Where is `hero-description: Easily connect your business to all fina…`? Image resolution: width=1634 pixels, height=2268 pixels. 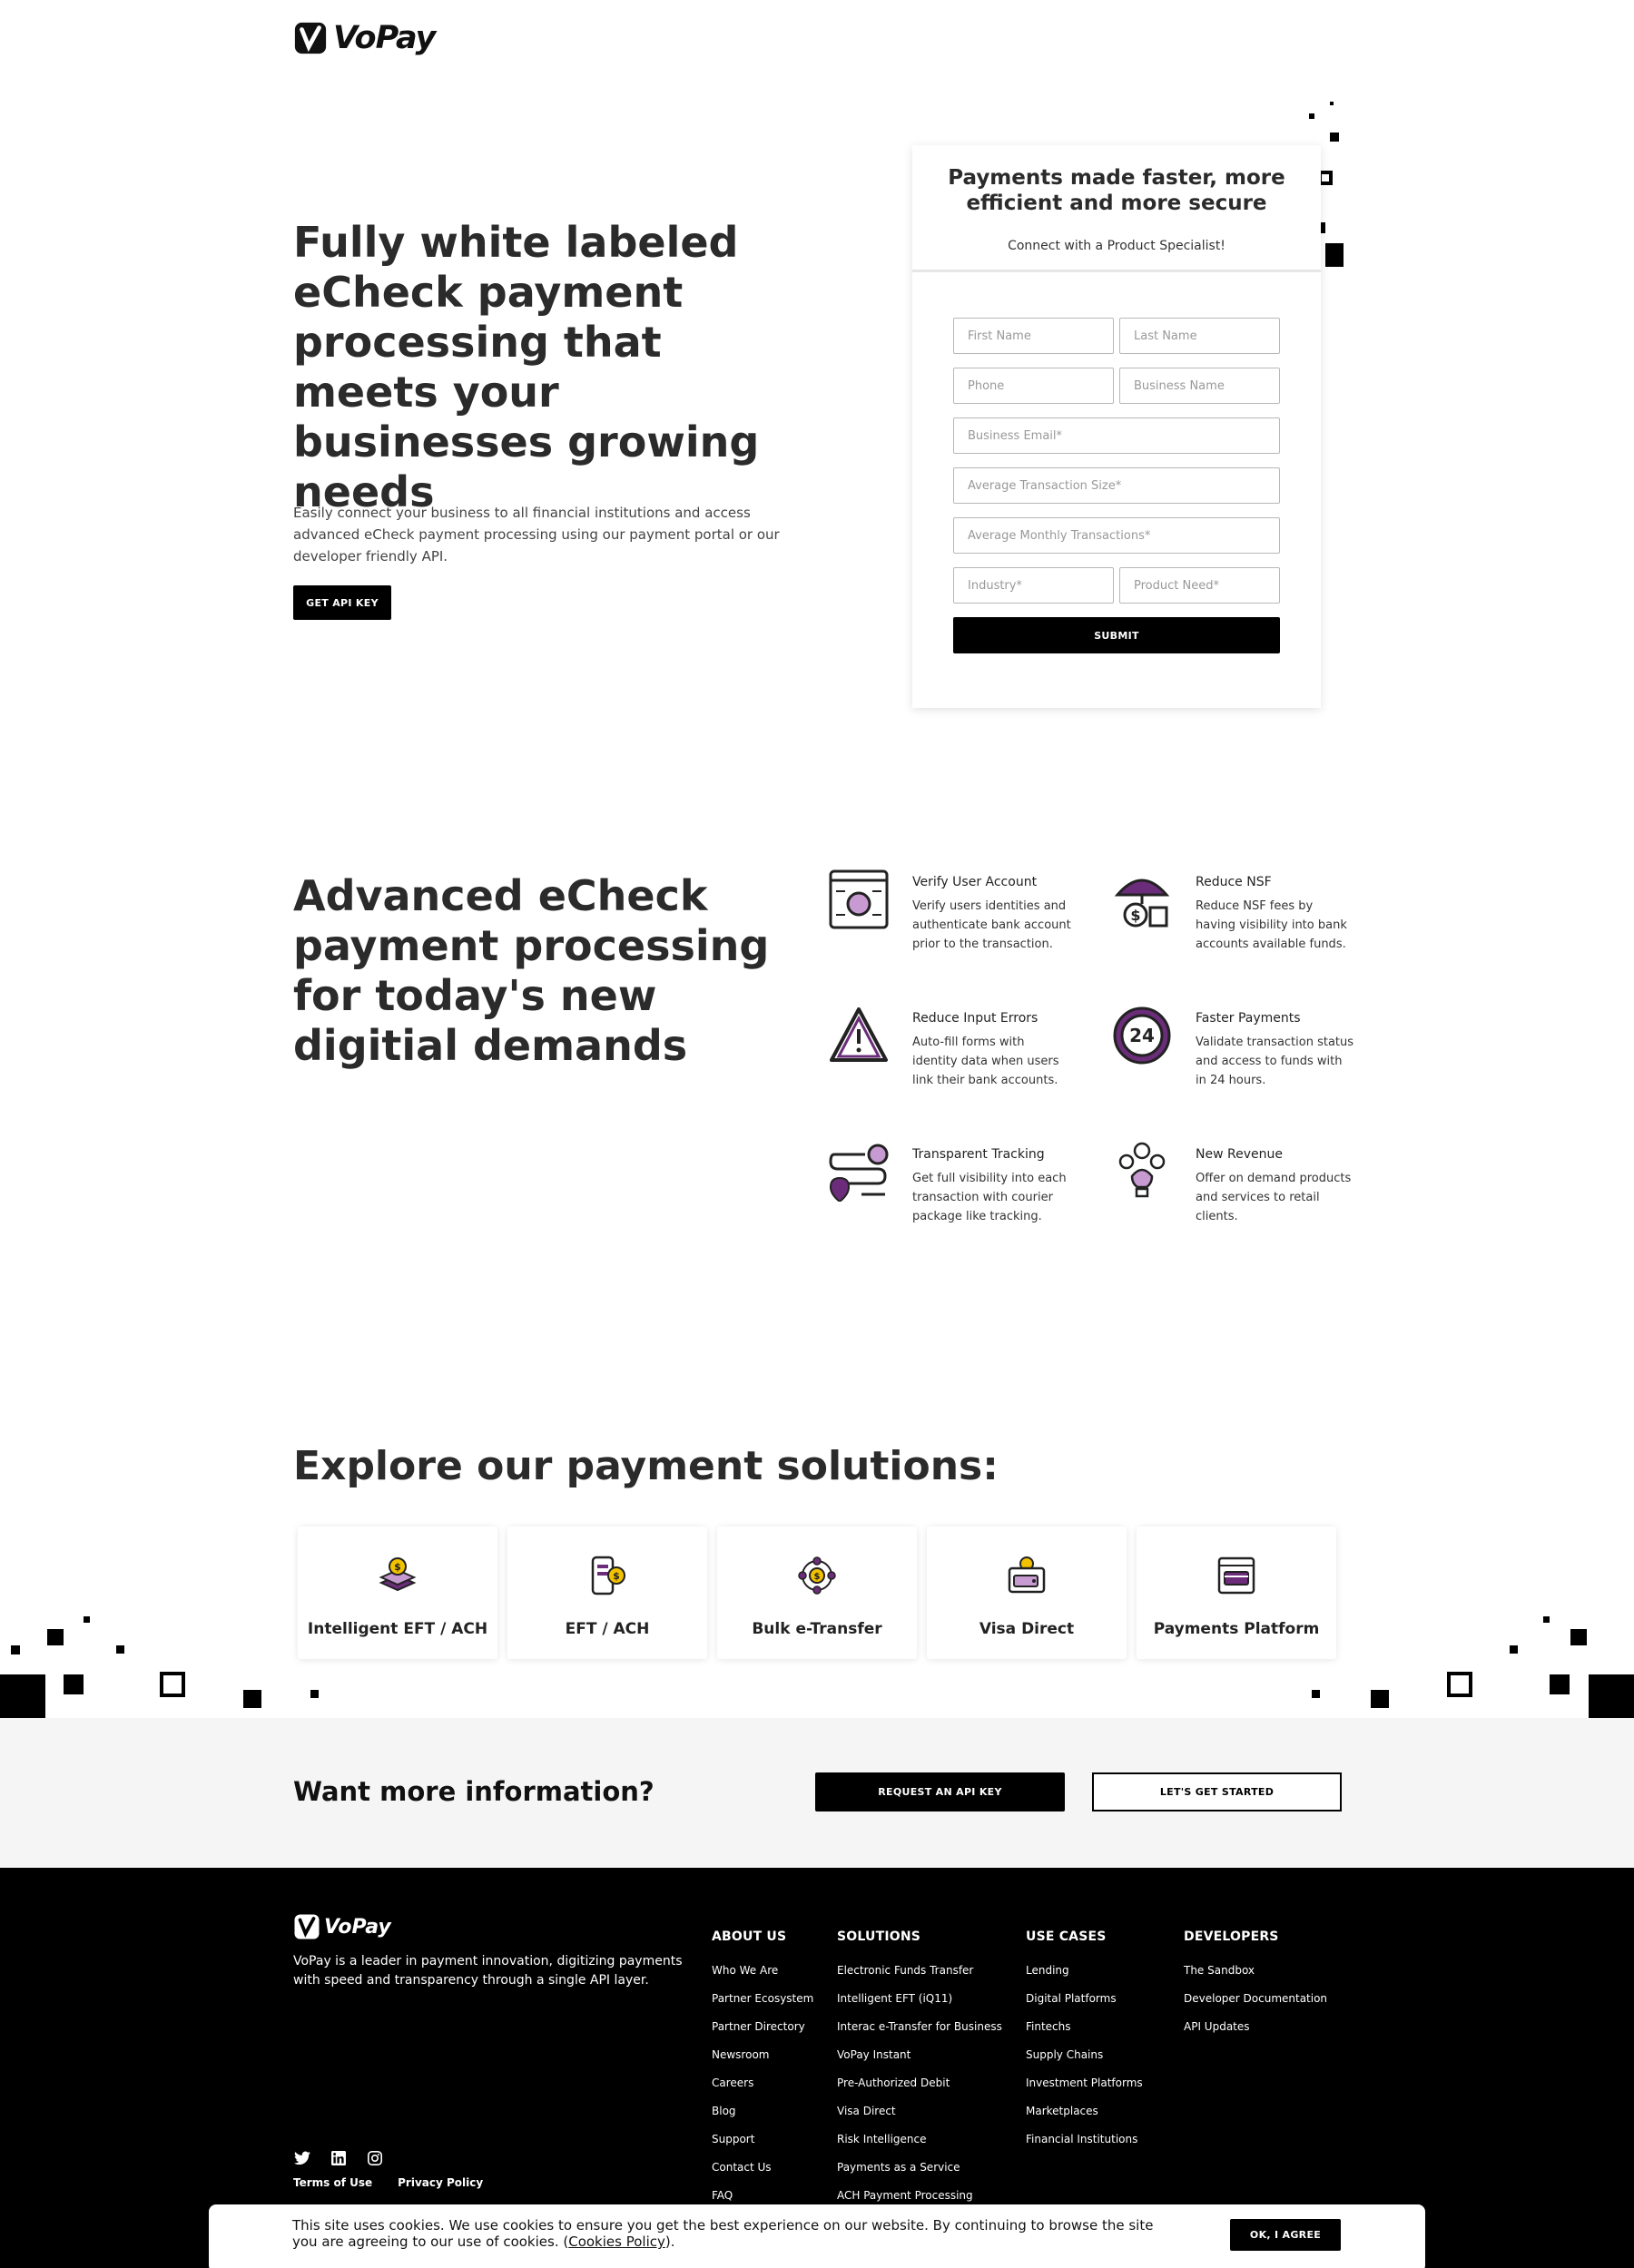 hero-description: Easily connect your business to all fina… is located at coordinates (536, 535).